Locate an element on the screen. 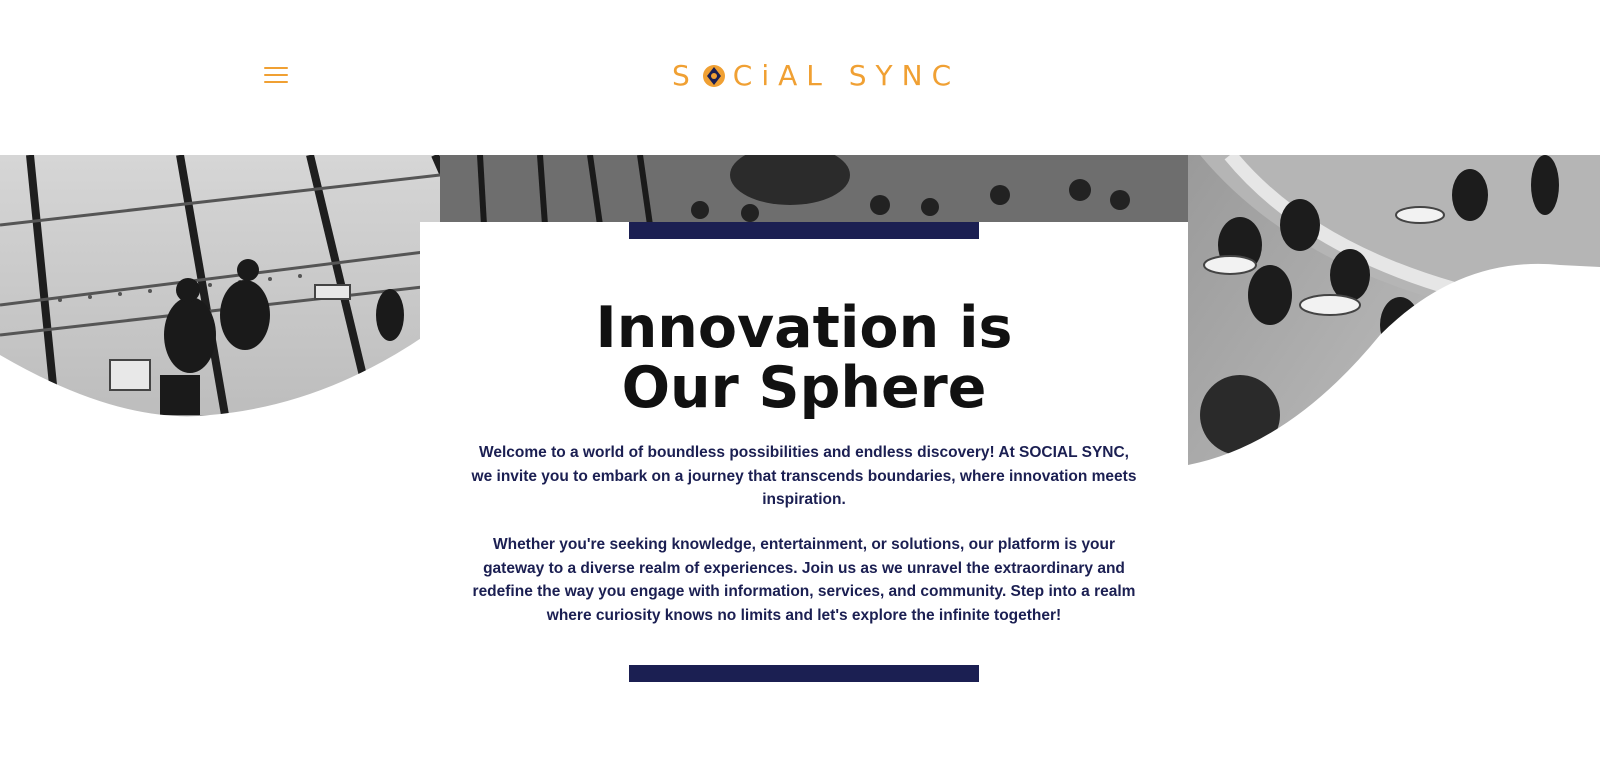  social-sync-logo: S CiAL SYNC is located at coordinates (816, 76).